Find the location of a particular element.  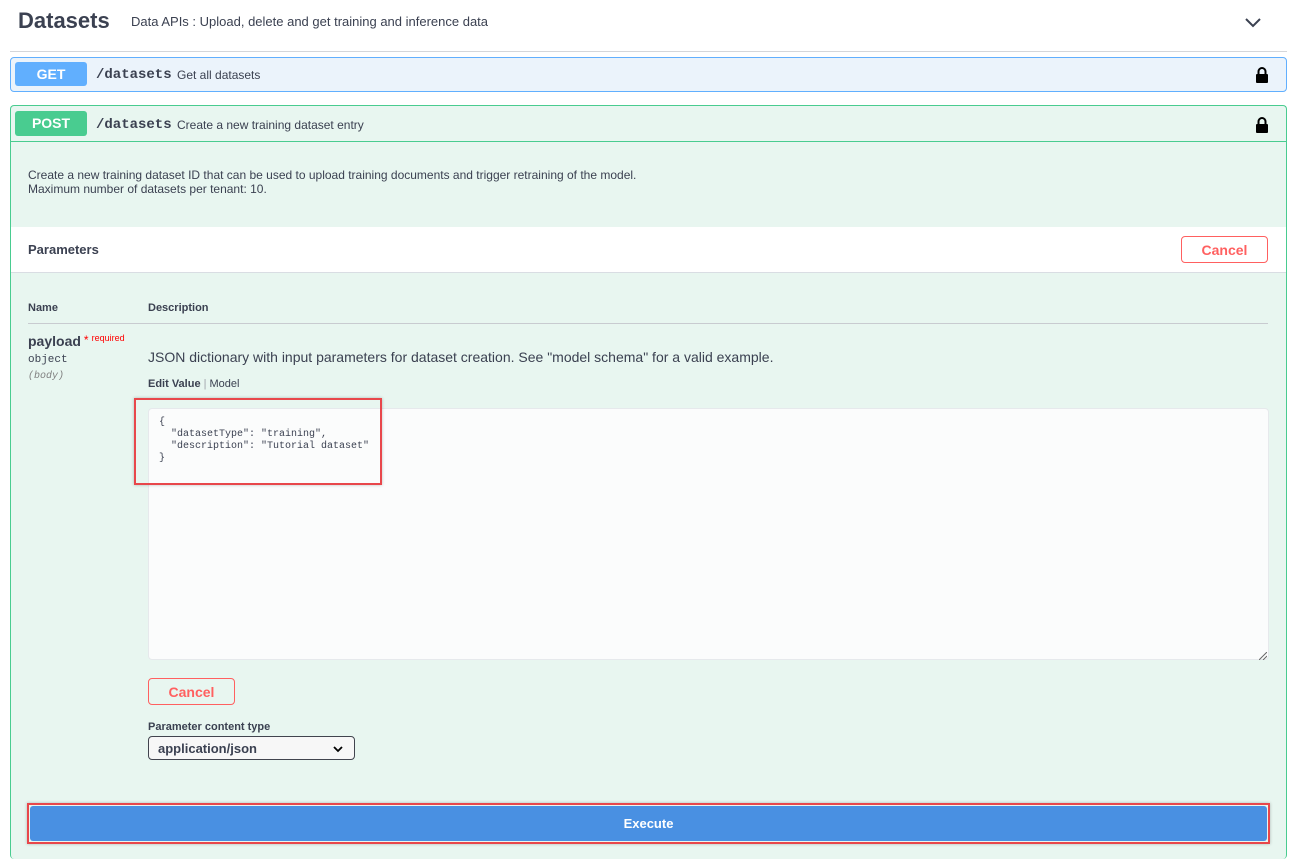

parameter-location: (body) is located at coordinates (46, 376).